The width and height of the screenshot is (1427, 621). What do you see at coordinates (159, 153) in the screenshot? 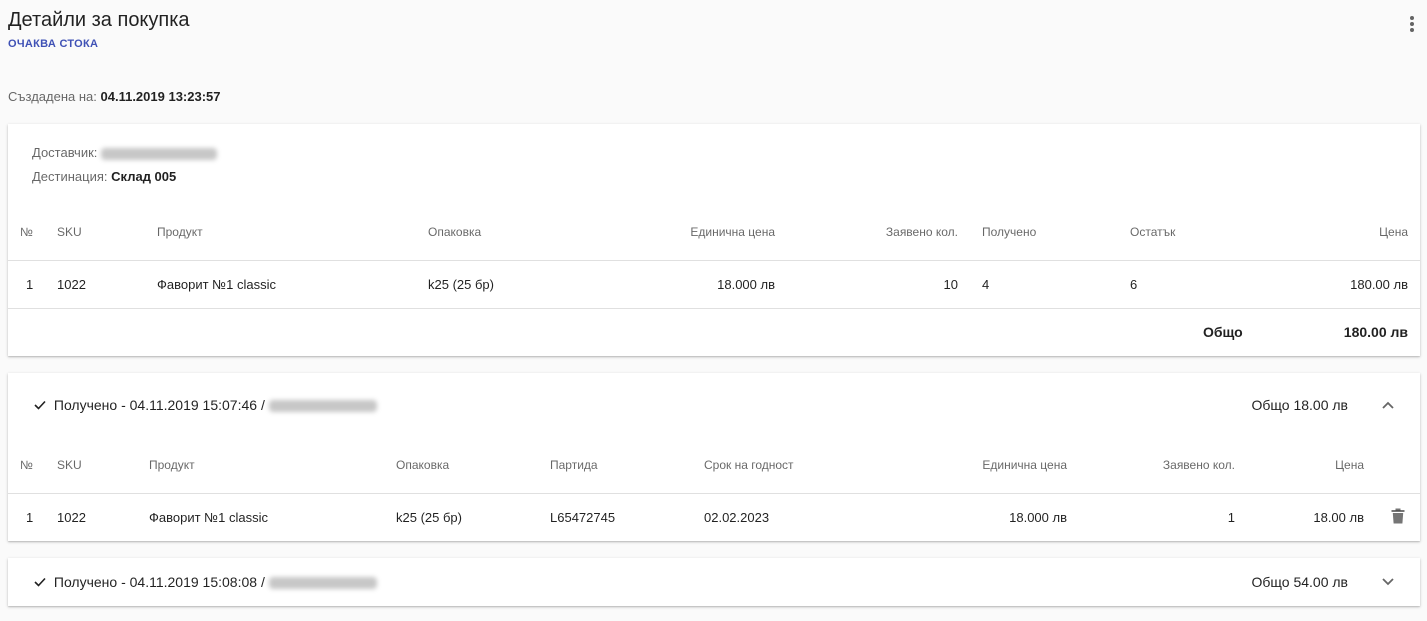
I see `supplier-name-redacted` at bounding box center [159, 153].